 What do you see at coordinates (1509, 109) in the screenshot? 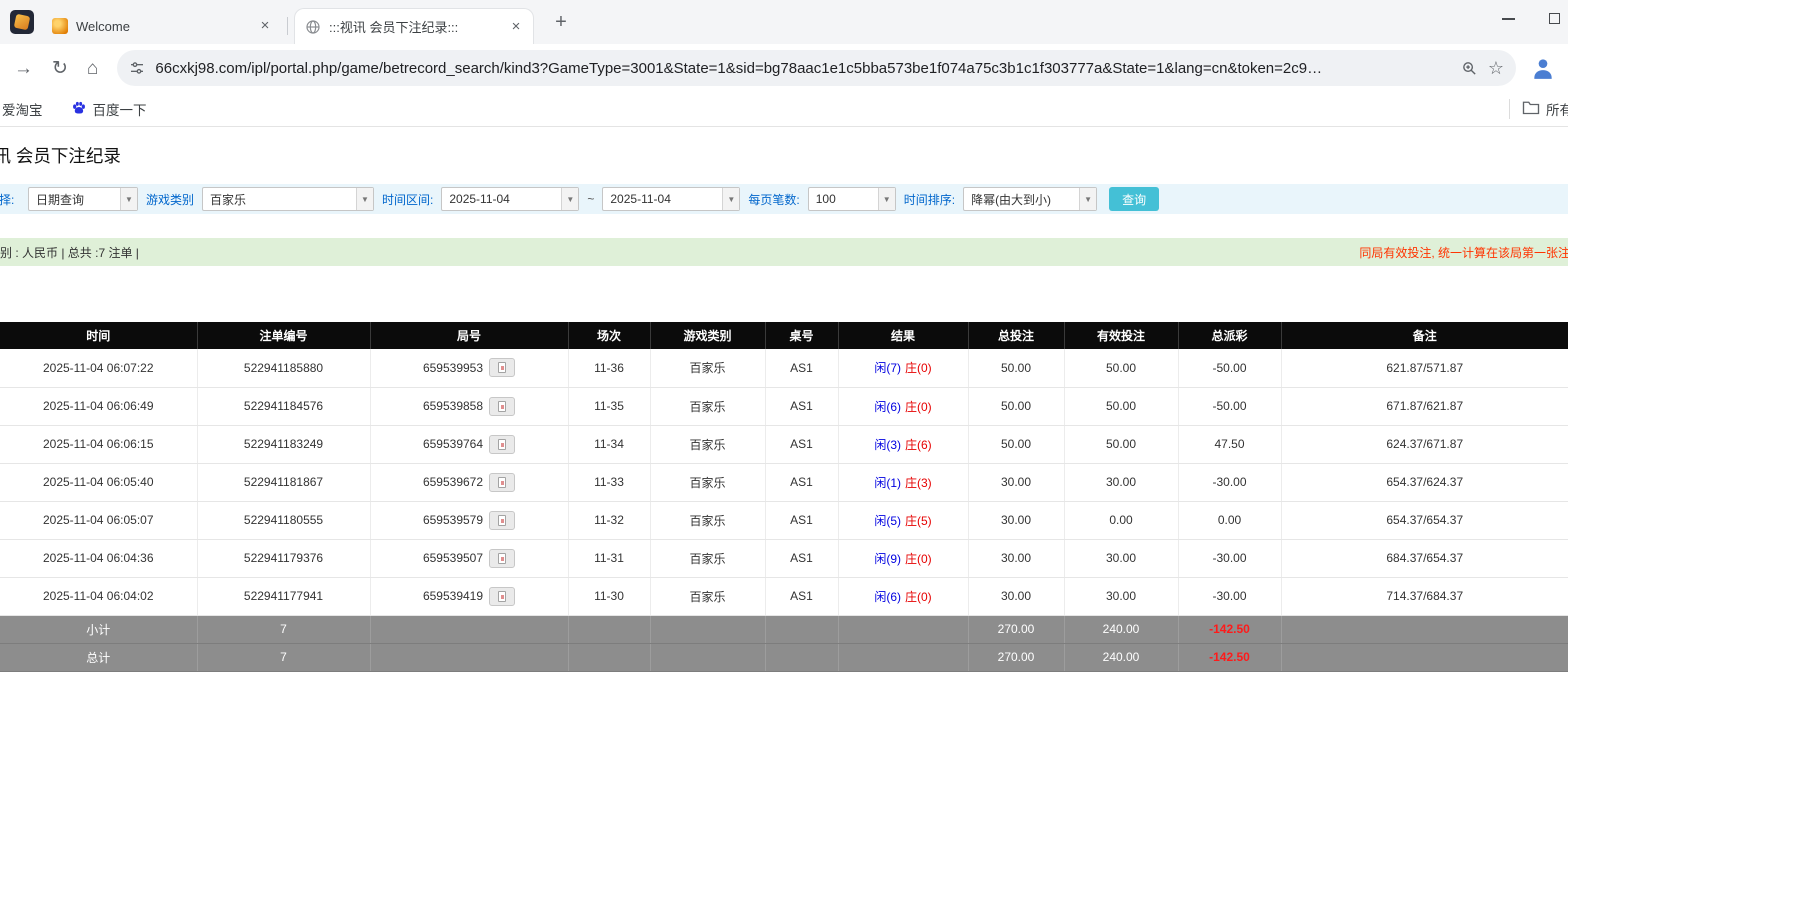
I see `bookmarks-divider` at bounding box center [1509, 109].